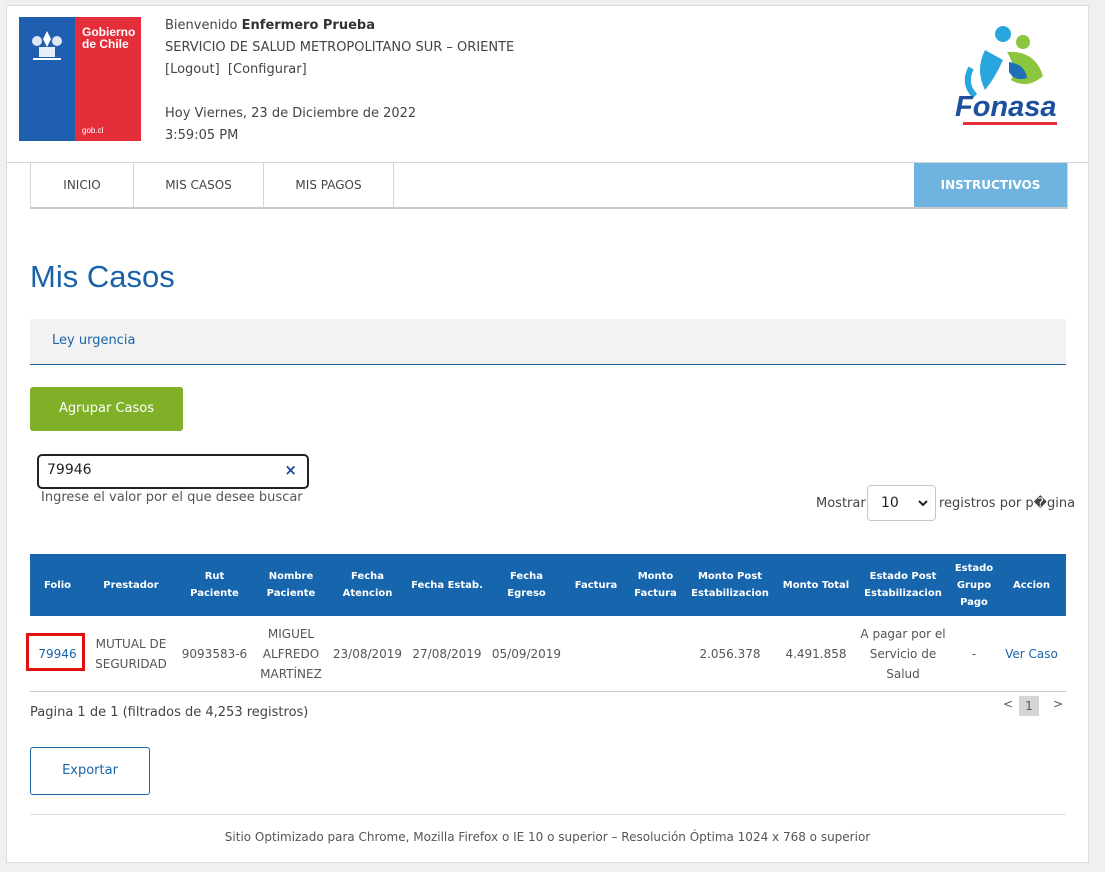 Image resolution: width=1105 pixels, height=872 pixels. I want to click on fonasa-logo: Fonasa, so click(1006, 75).